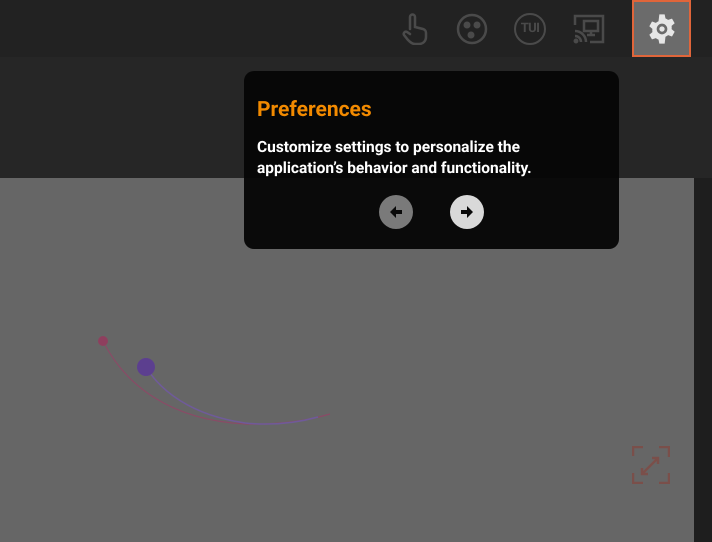 Image resolution: width=712 pixels, height=542 pixels. What do you see at coordinates (315, 110) in the screenshot?
I see `popup-title: Preferences` at bounding box center [315, 110].